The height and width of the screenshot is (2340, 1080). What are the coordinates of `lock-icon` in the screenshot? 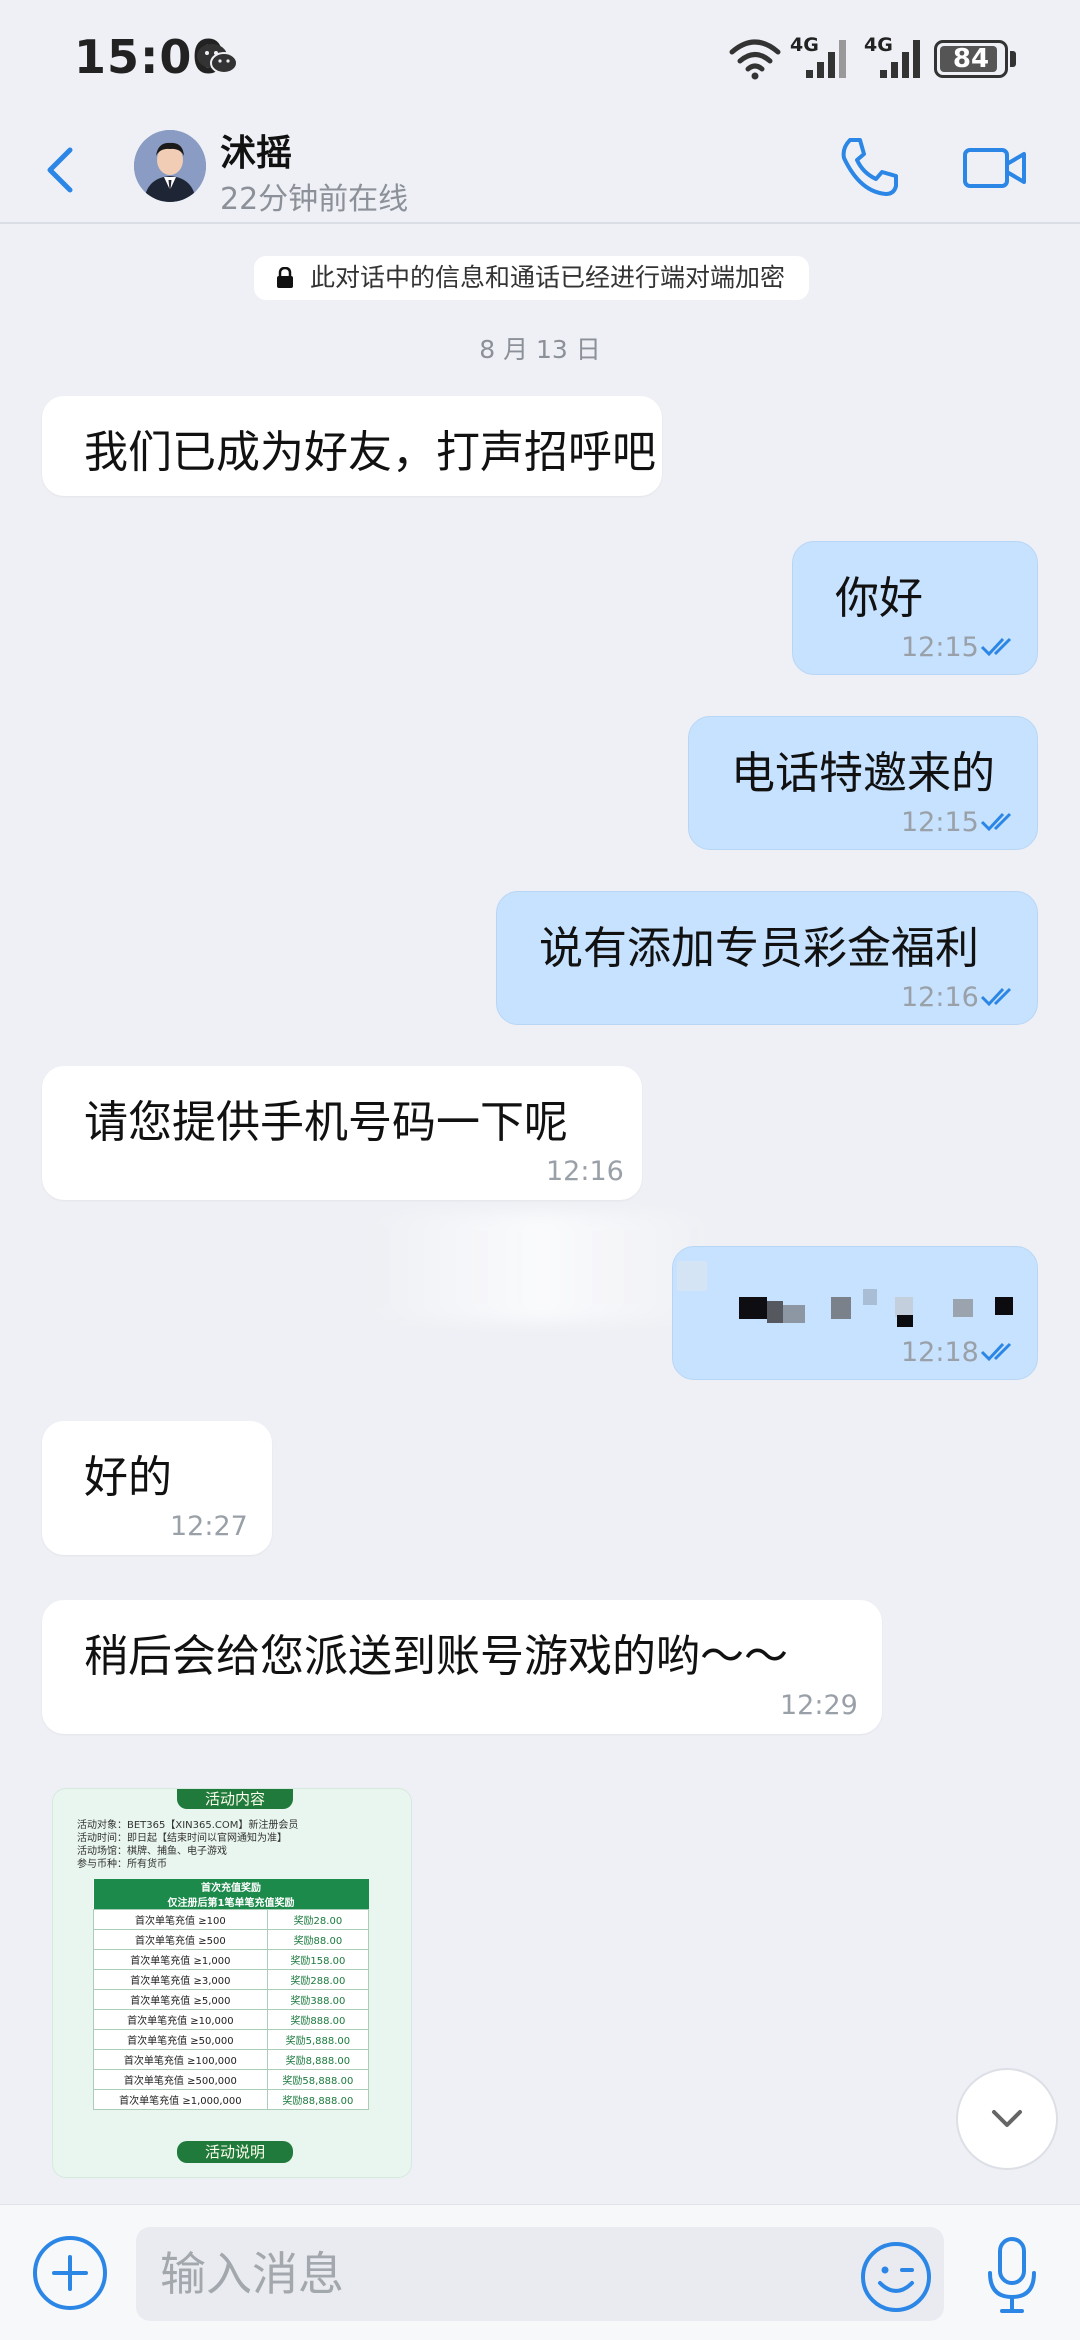 It's located at (285, 277).